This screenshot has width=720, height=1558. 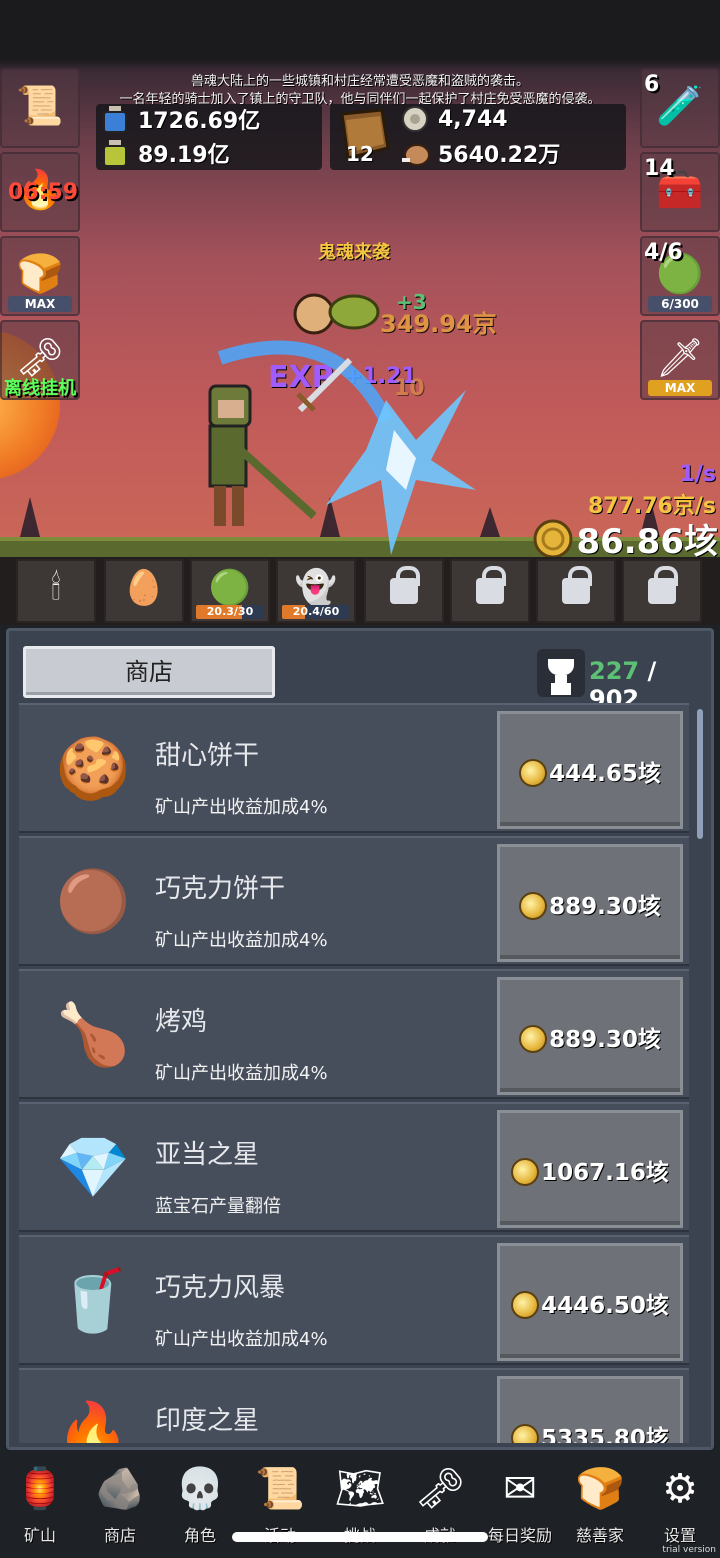 I want to click on sword-button: 🗡 MAX, so click(x=680, y=360).